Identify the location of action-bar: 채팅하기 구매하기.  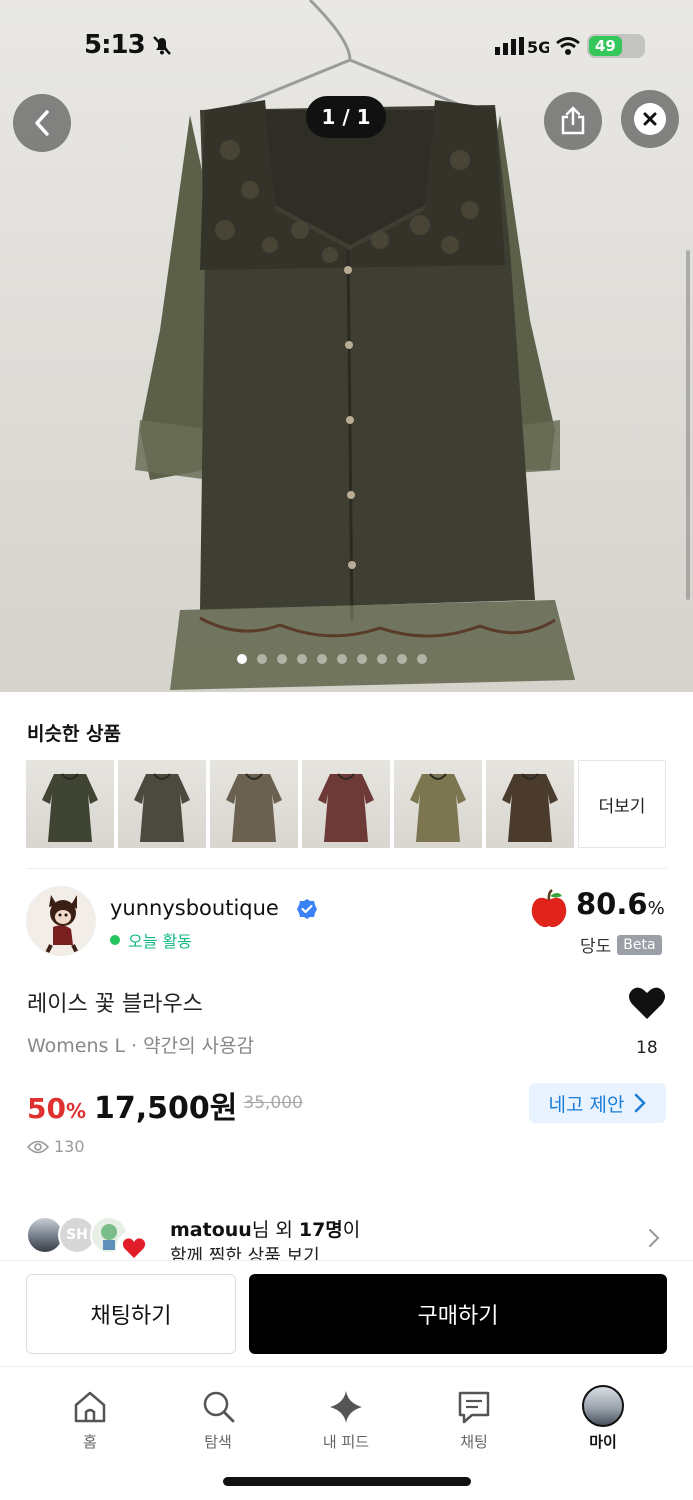
(346, 1313).